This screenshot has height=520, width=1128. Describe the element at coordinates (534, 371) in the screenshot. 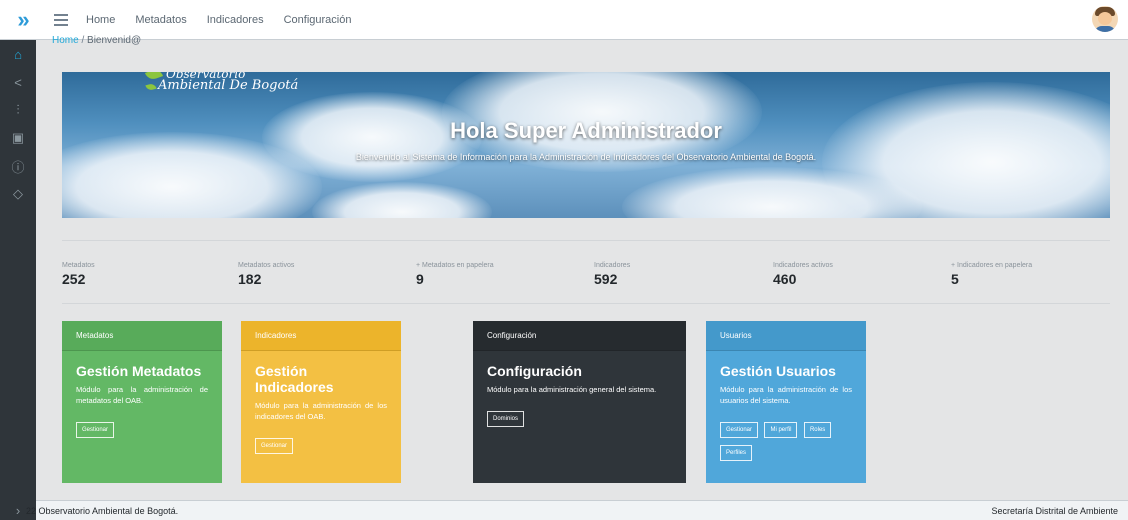

I see `card-title: Configuración` at that location.